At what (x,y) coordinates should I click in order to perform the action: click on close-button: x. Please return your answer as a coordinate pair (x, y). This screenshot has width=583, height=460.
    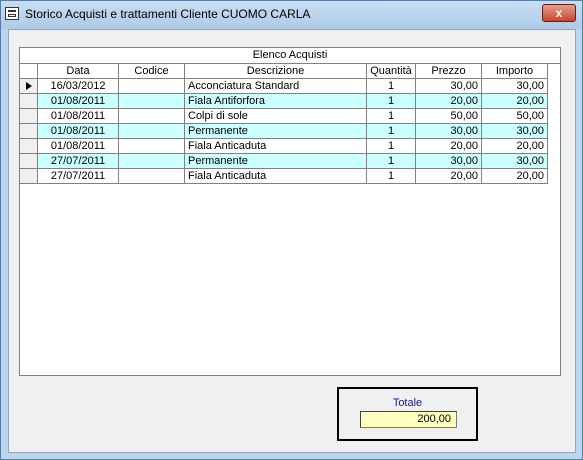
    Looking at the image, I should click on (559, 13).